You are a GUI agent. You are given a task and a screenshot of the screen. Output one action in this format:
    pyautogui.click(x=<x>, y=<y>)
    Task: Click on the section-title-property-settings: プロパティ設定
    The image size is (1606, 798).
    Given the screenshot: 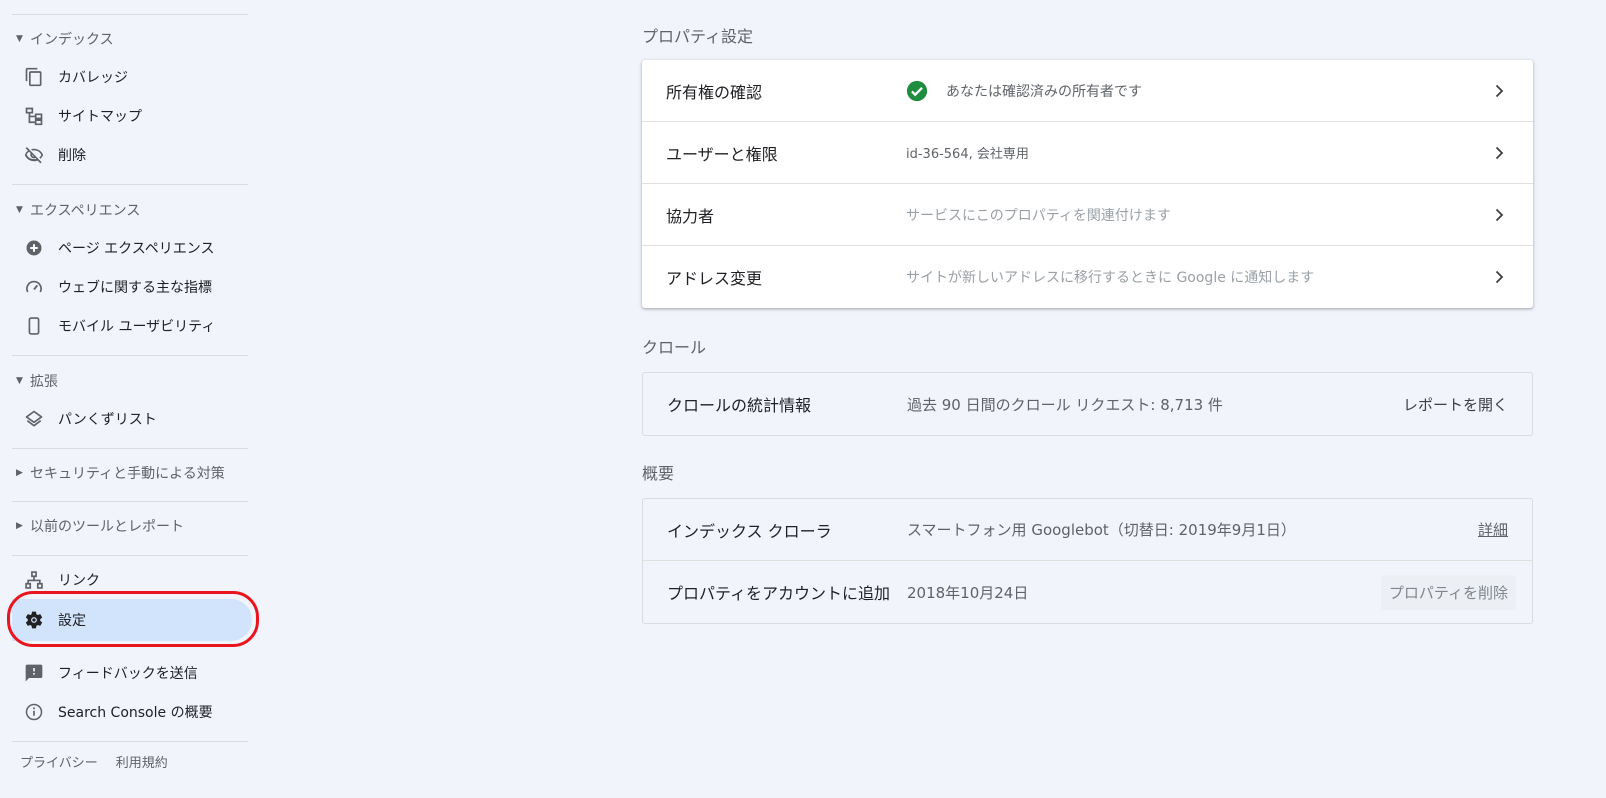 What is the action you would take?
    pyautogui.click(x=698, y=36)
    